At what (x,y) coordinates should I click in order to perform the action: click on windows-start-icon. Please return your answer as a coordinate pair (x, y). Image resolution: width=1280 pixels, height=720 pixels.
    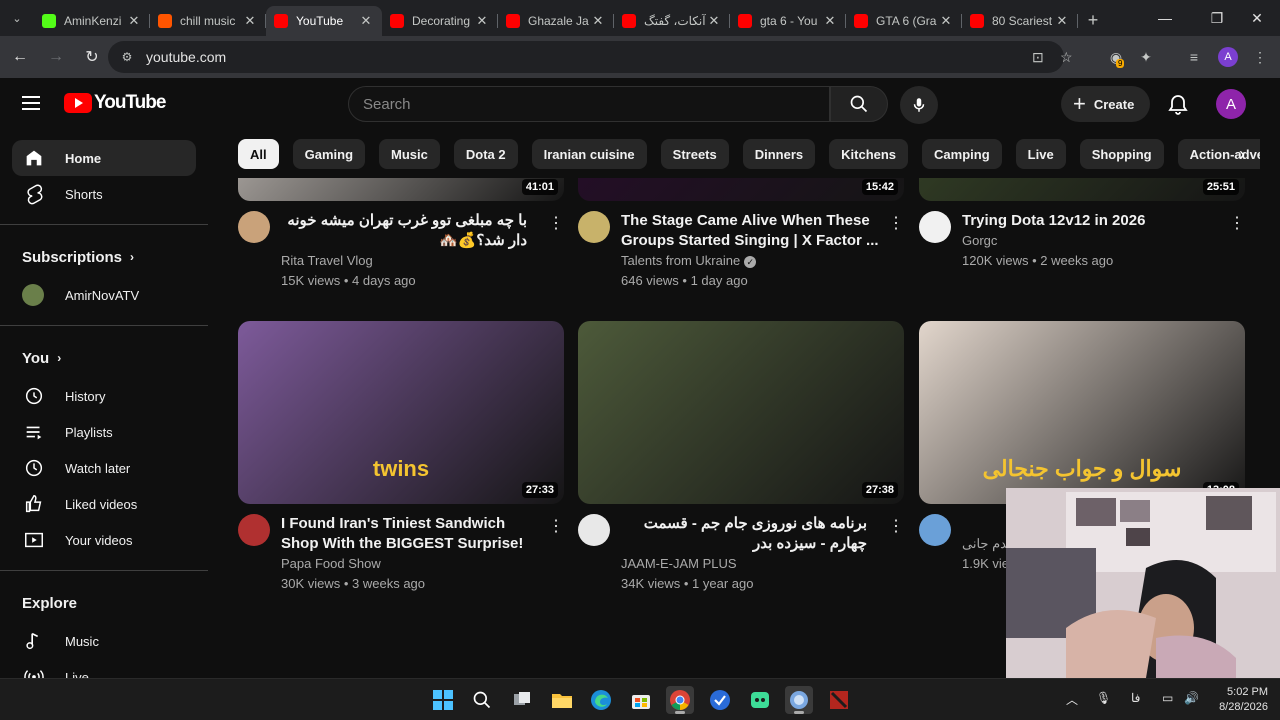
    Looking at the image, I should click on (443, 700).